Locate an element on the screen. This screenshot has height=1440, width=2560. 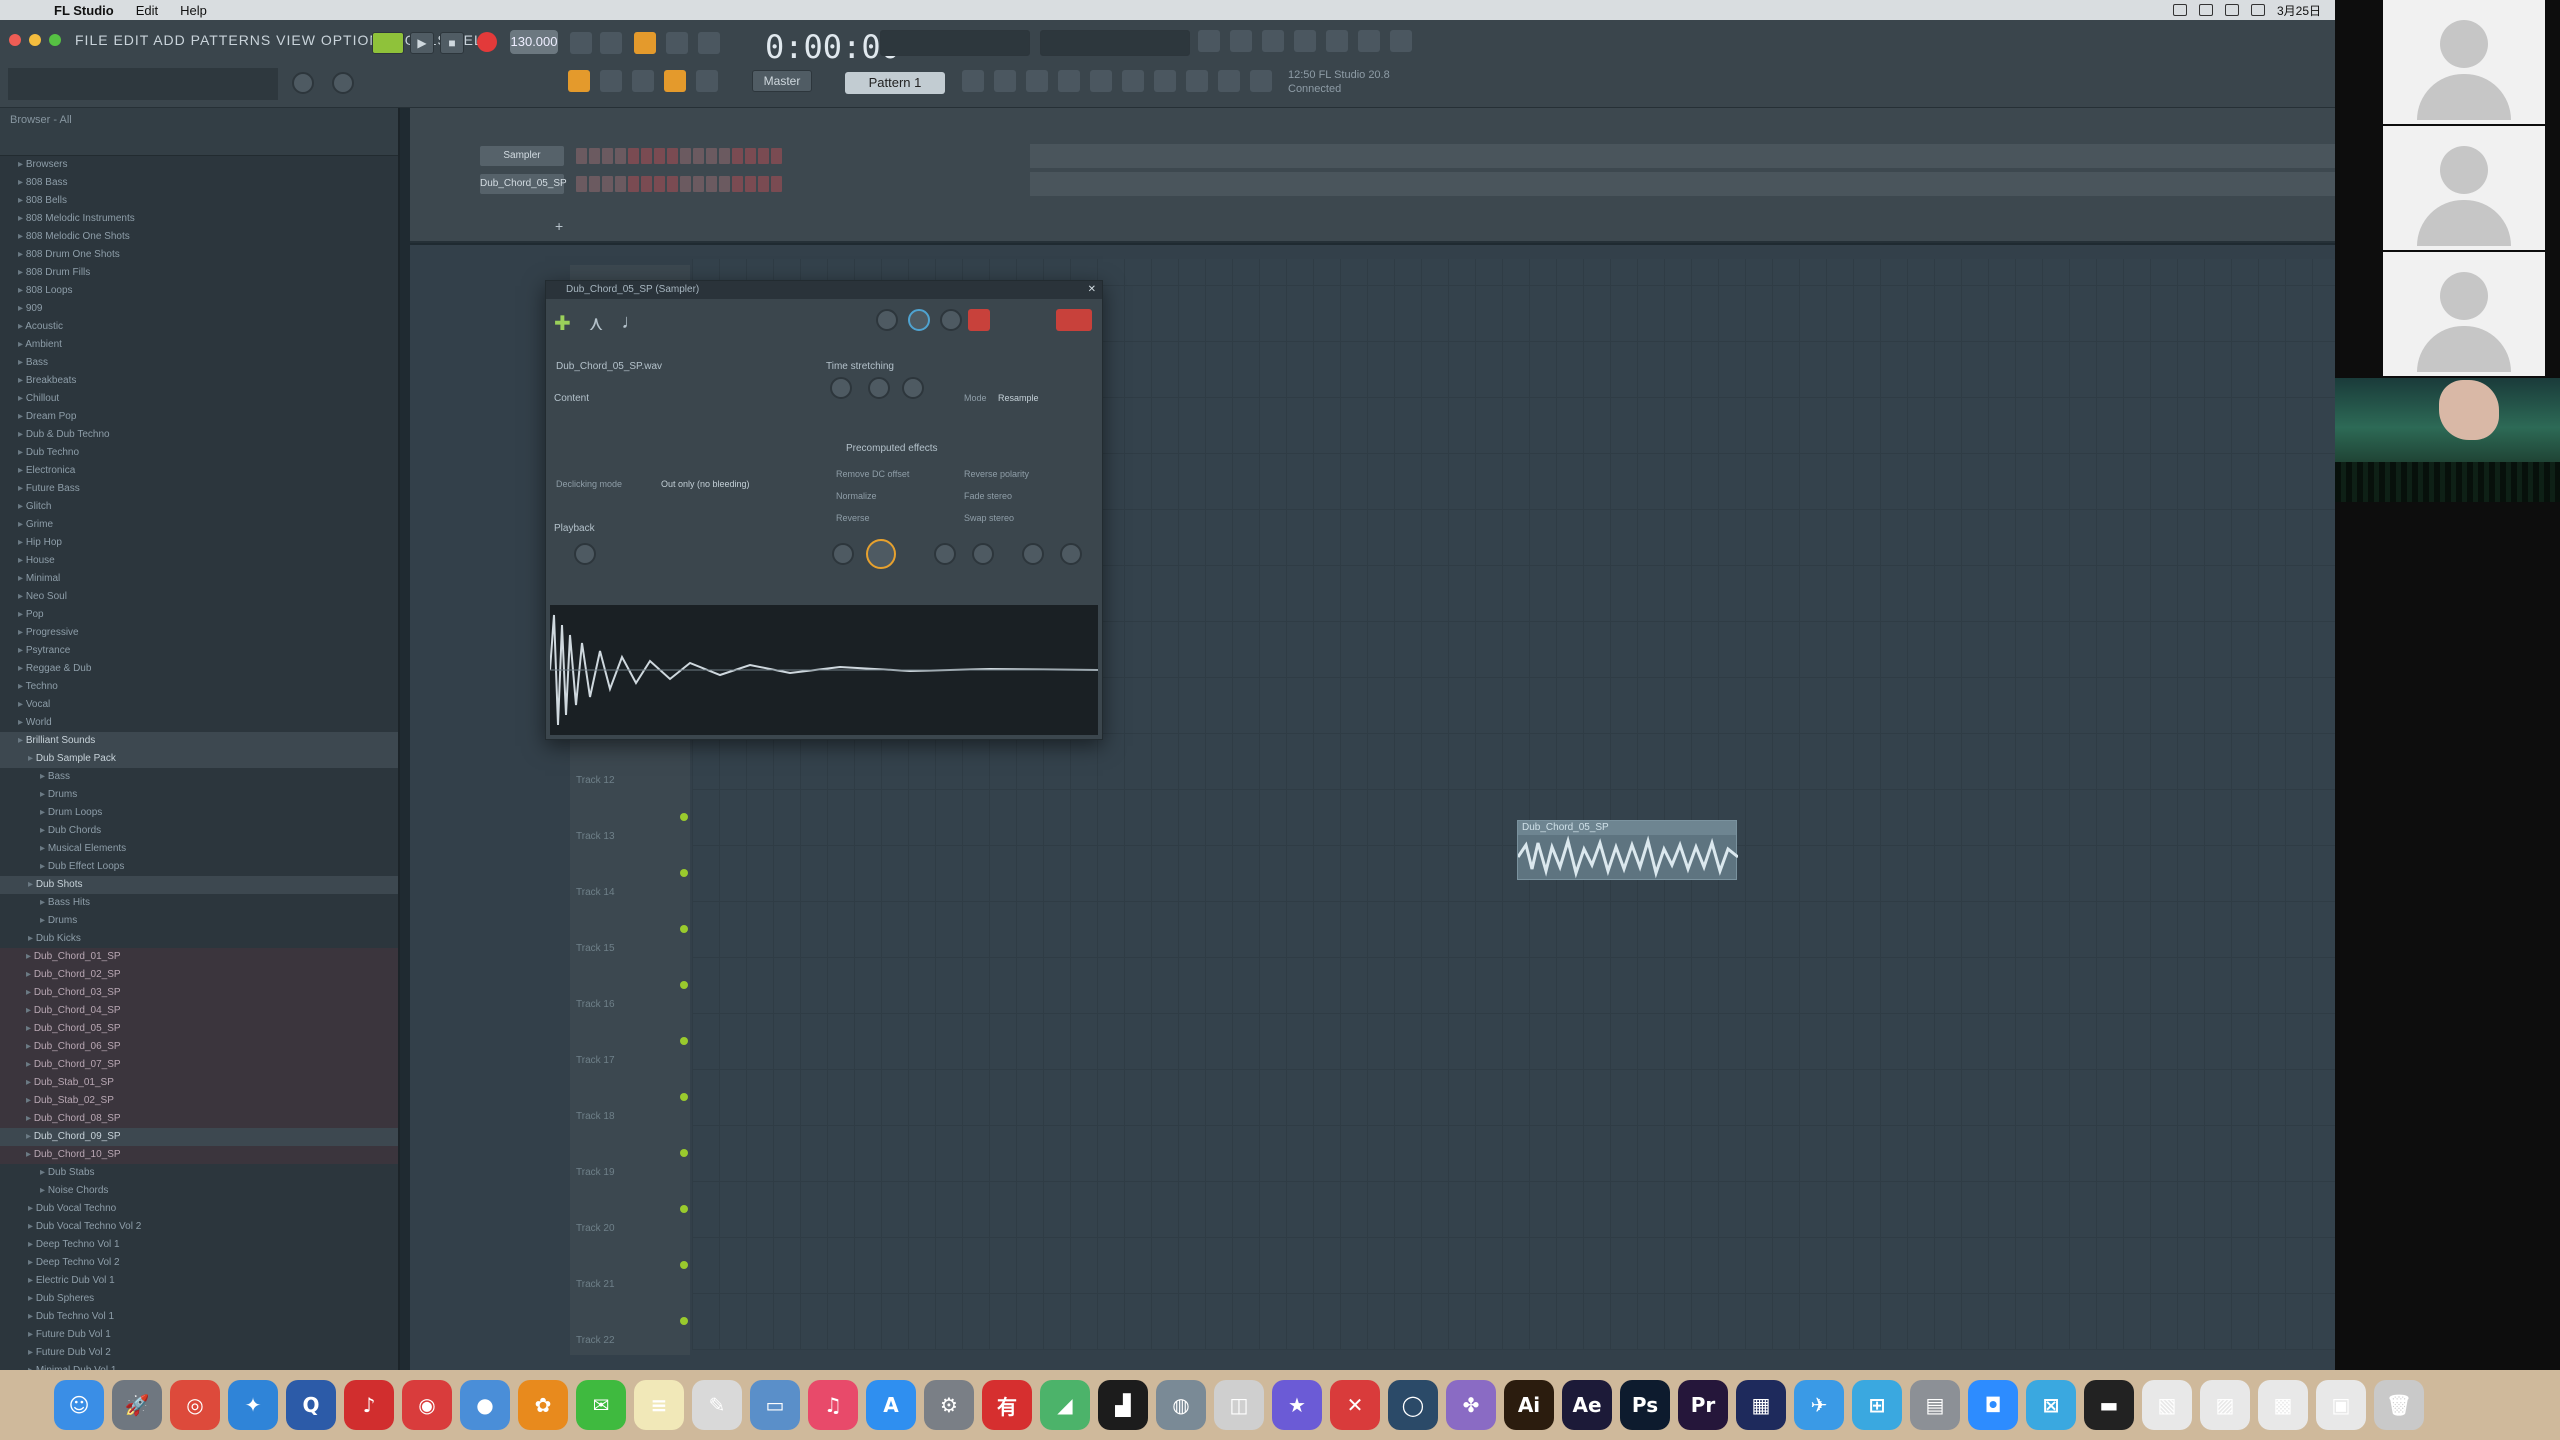
mode-select: Resample is located at coordinates (1018, 398).